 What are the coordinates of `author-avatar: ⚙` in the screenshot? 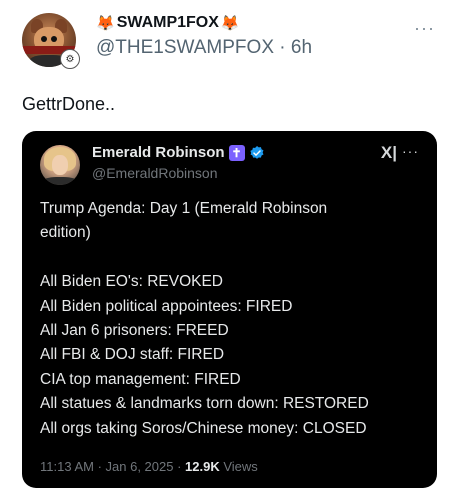 It's located at (51, 41).